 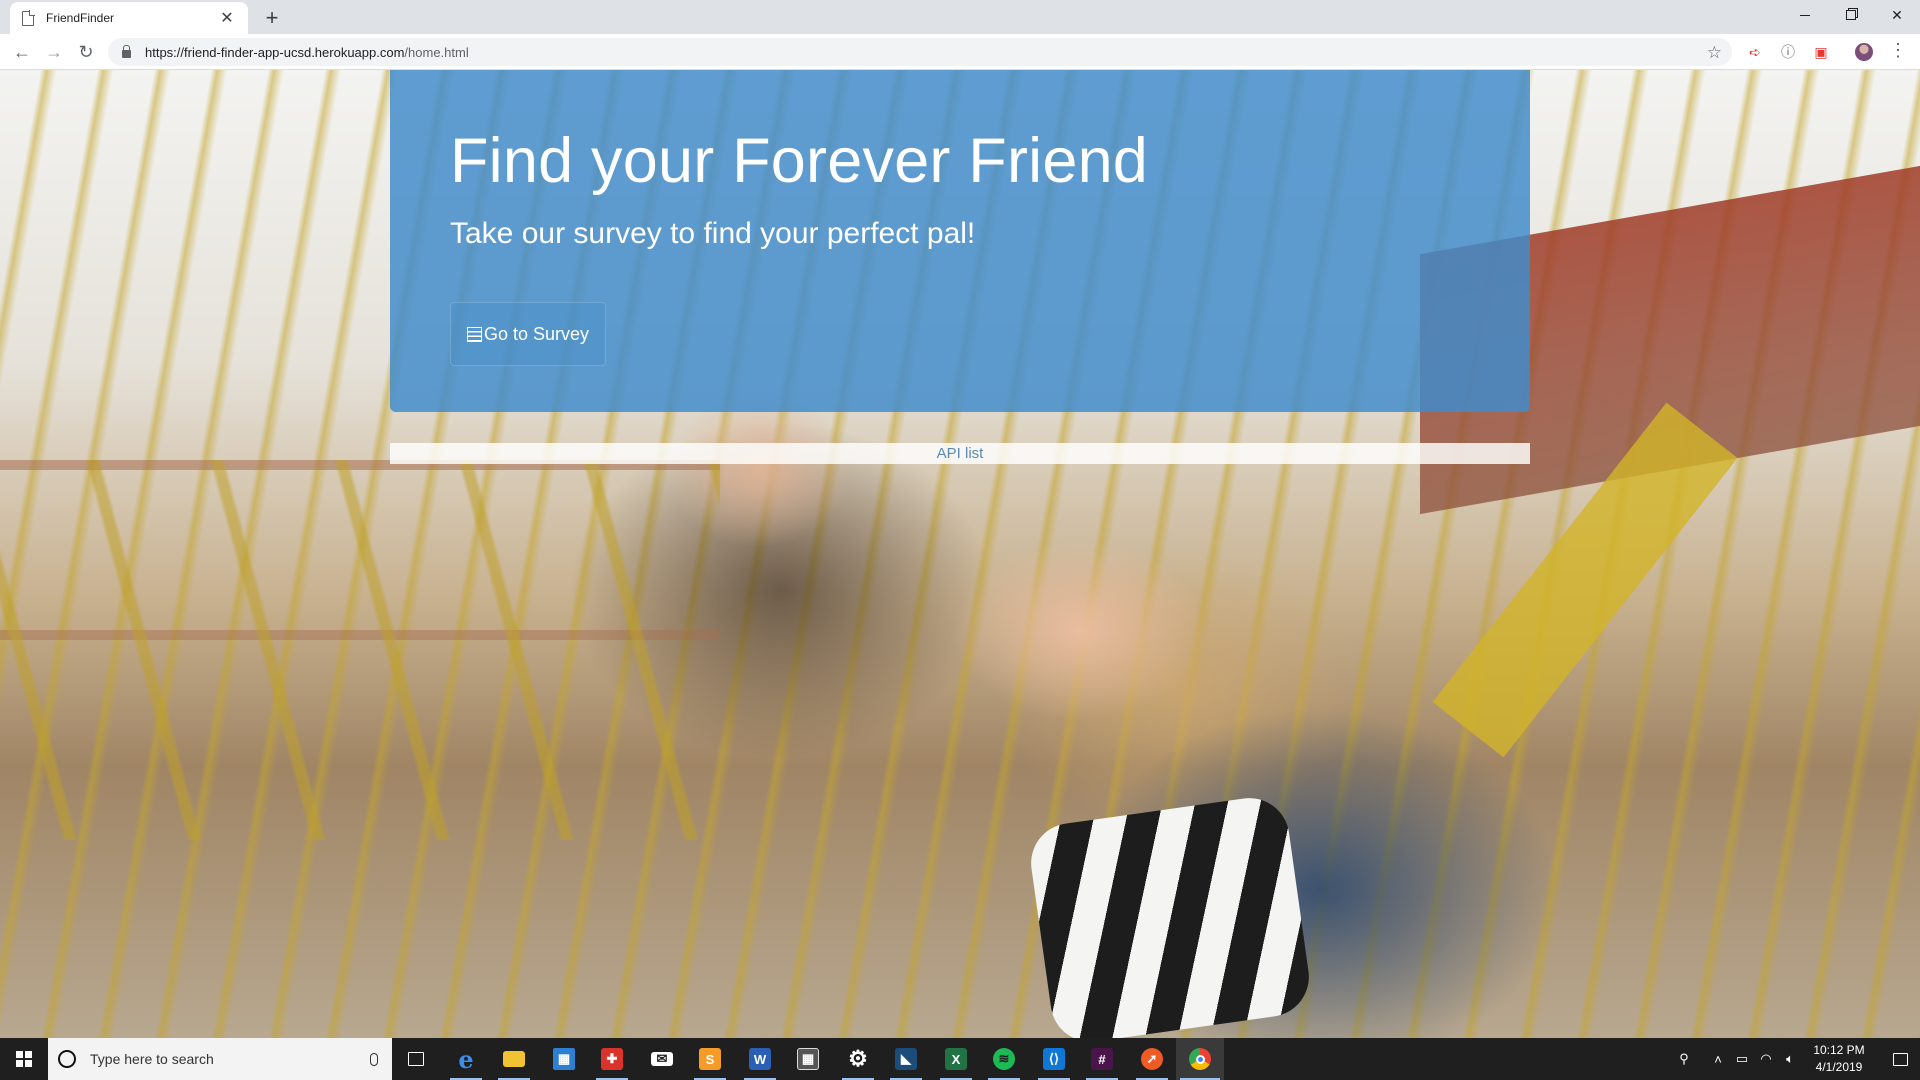 I want to click on sublime-text-icon: S, so click(x=710, y=1059).